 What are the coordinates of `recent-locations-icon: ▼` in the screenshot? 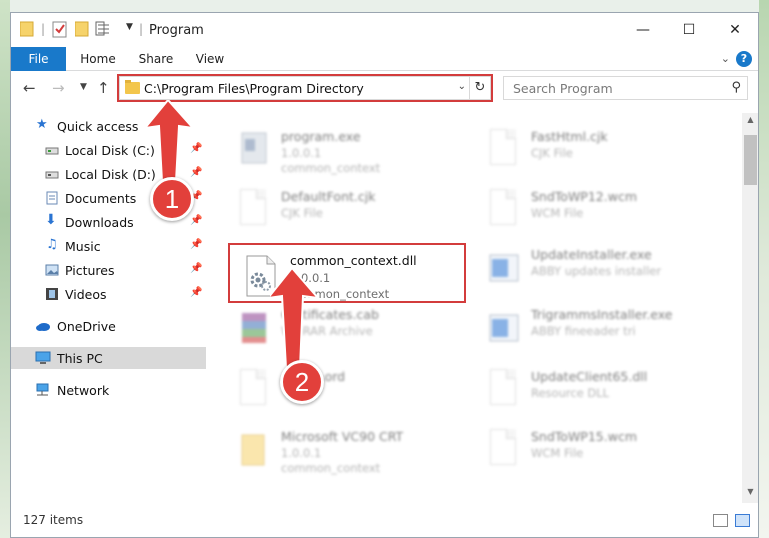 It's located at (83, 87).